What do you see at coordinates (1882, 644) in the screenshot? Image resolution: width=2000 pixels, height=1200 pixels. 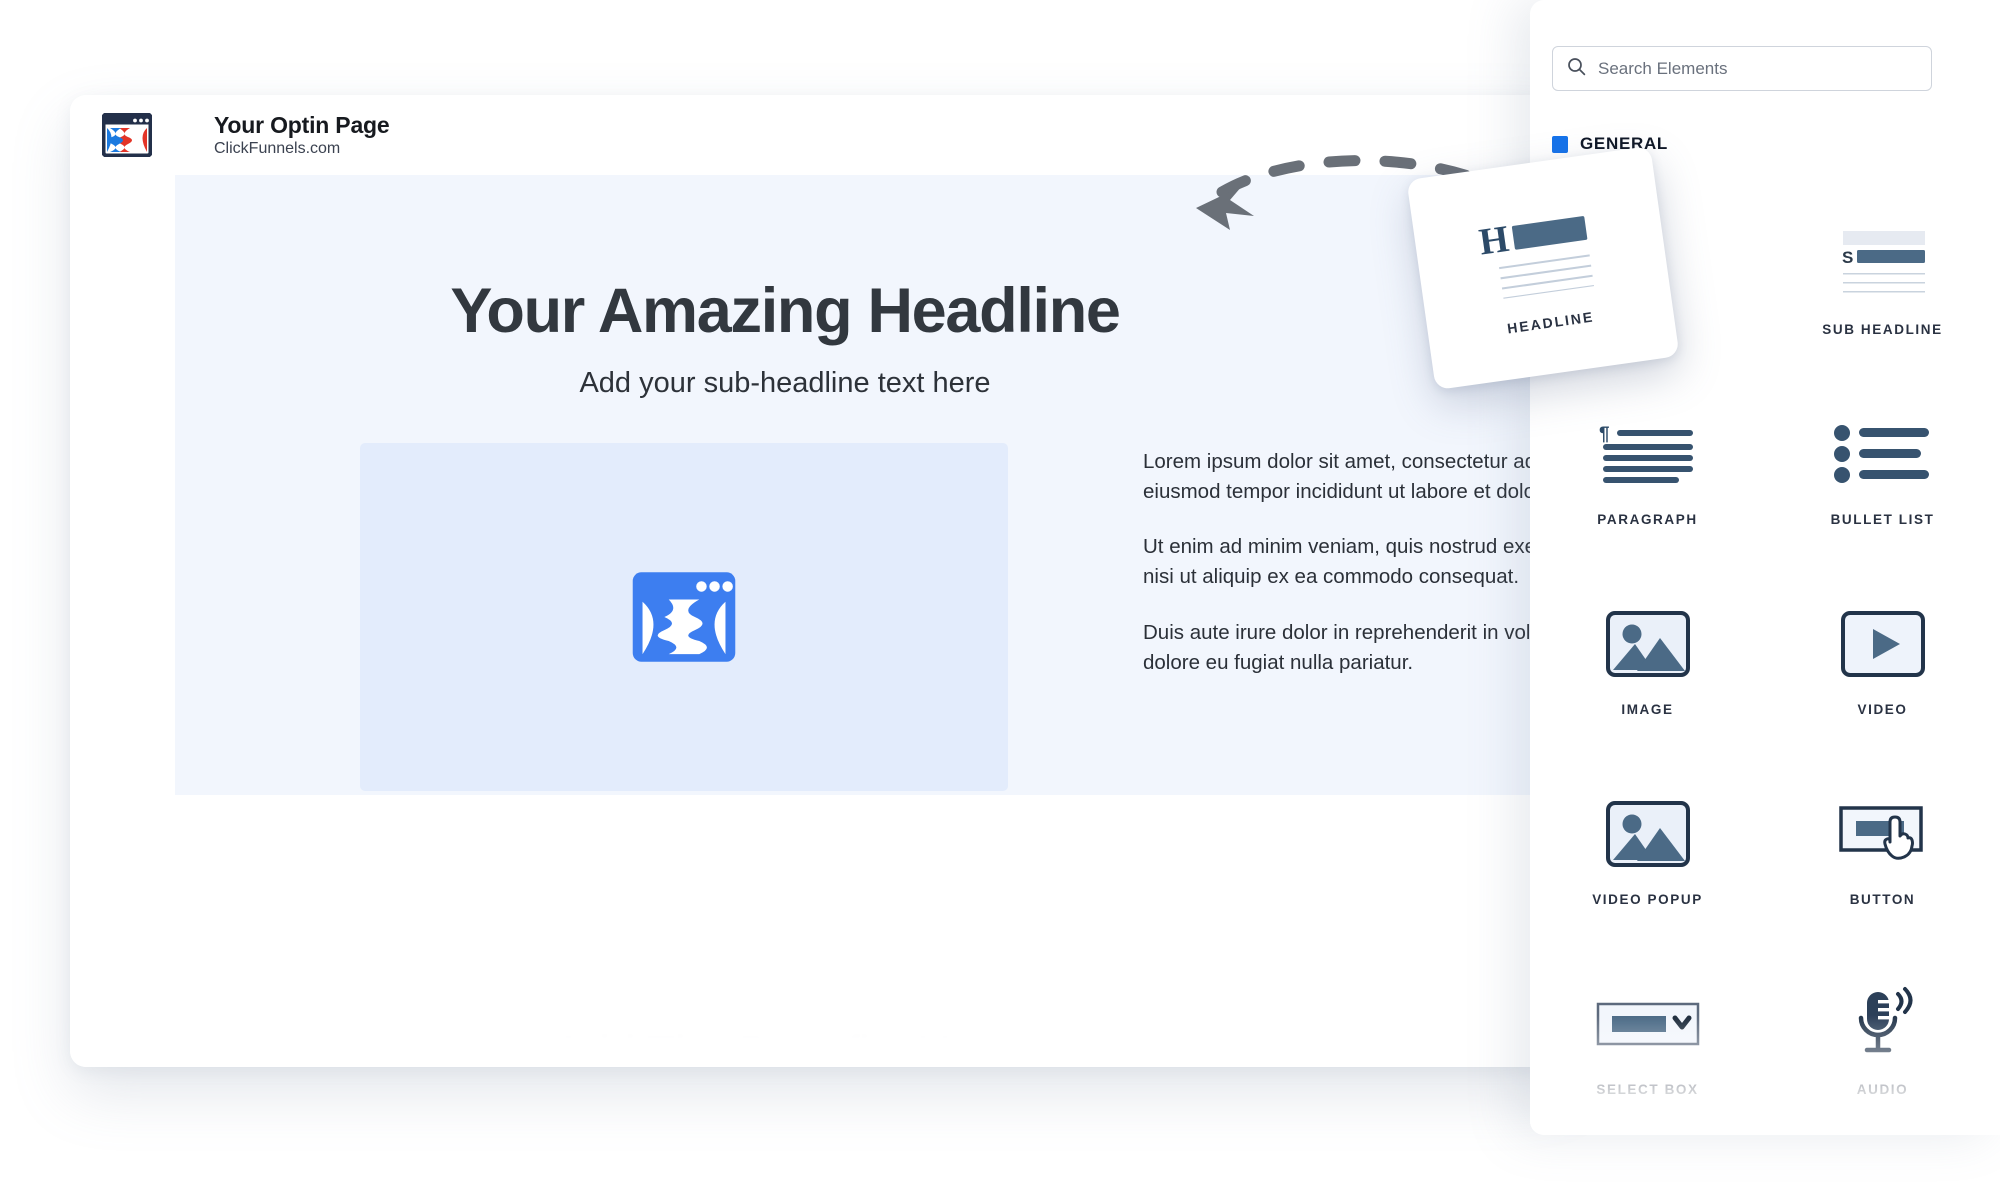 I see `video-icon` at bounding box center [1882, 644].